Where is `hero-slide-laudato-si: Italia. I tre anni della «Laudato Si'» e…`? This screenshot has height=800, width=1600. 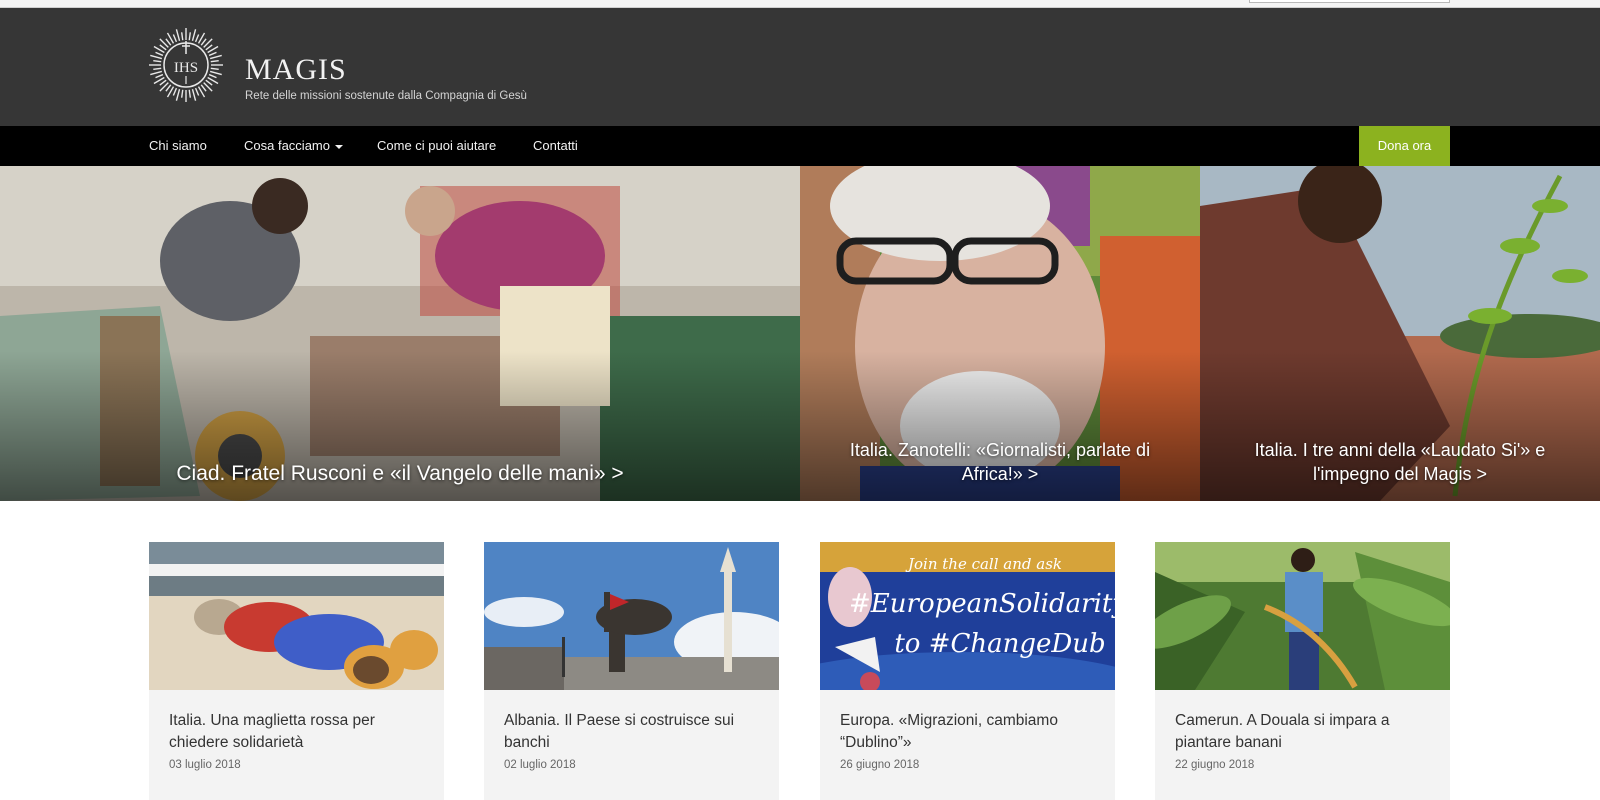
hero-slide-laudato-si: Italia. I tre anni della «Laudato Si'» e… is located at coordinates (1400, 333).